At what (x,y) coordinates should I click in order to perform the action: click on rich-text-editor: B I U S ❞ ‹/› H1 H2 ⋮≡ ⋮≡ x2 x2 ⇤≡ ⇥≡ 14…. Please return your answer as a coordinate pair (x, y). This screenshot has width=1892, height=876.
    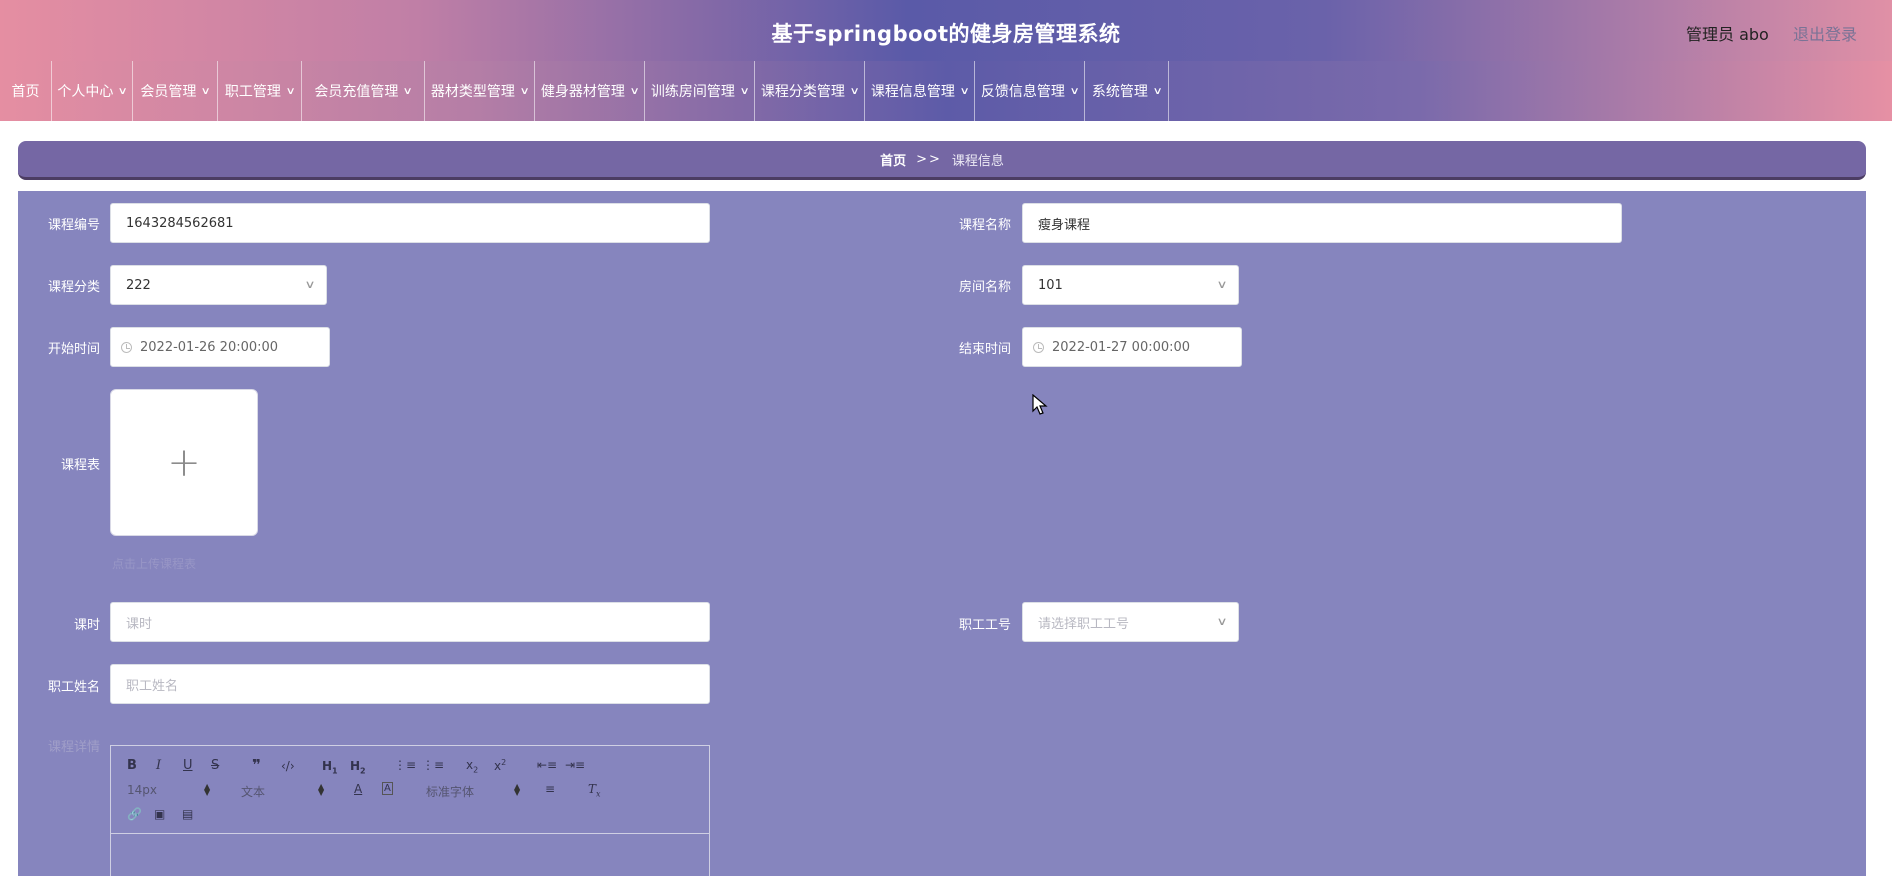
    Looking at the image, I should click on (410, 810).